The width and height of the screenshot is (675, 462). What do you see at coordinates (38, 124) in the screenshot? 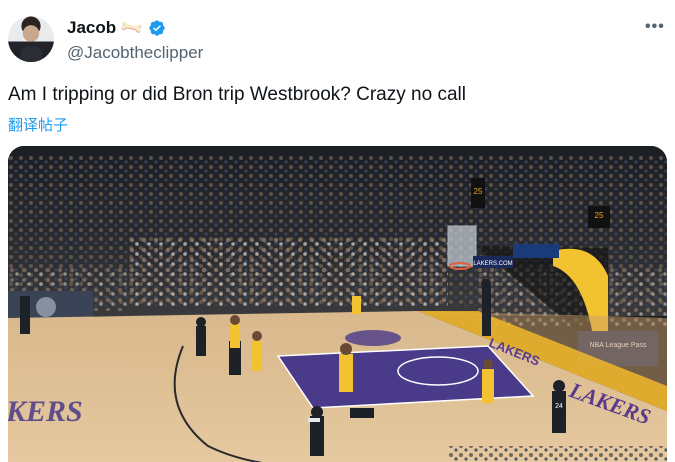
I see `translate-post-link: 翻译帖子` at bounding box center [38, 124].